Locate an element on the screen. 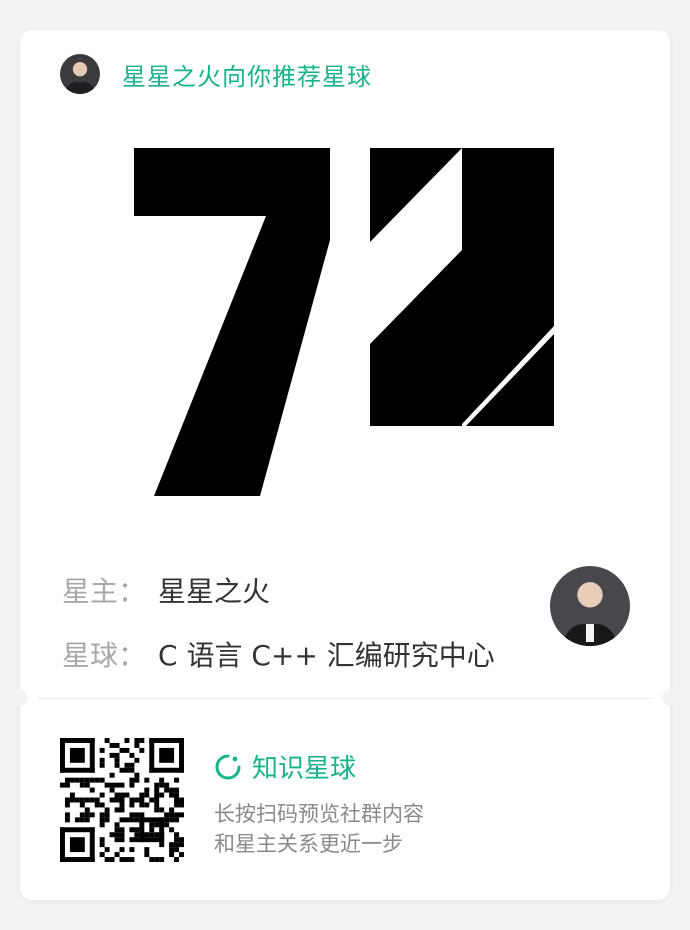 This screenshot has height=930, width=690. qr-code-icon is located at coordinates (122, 800).